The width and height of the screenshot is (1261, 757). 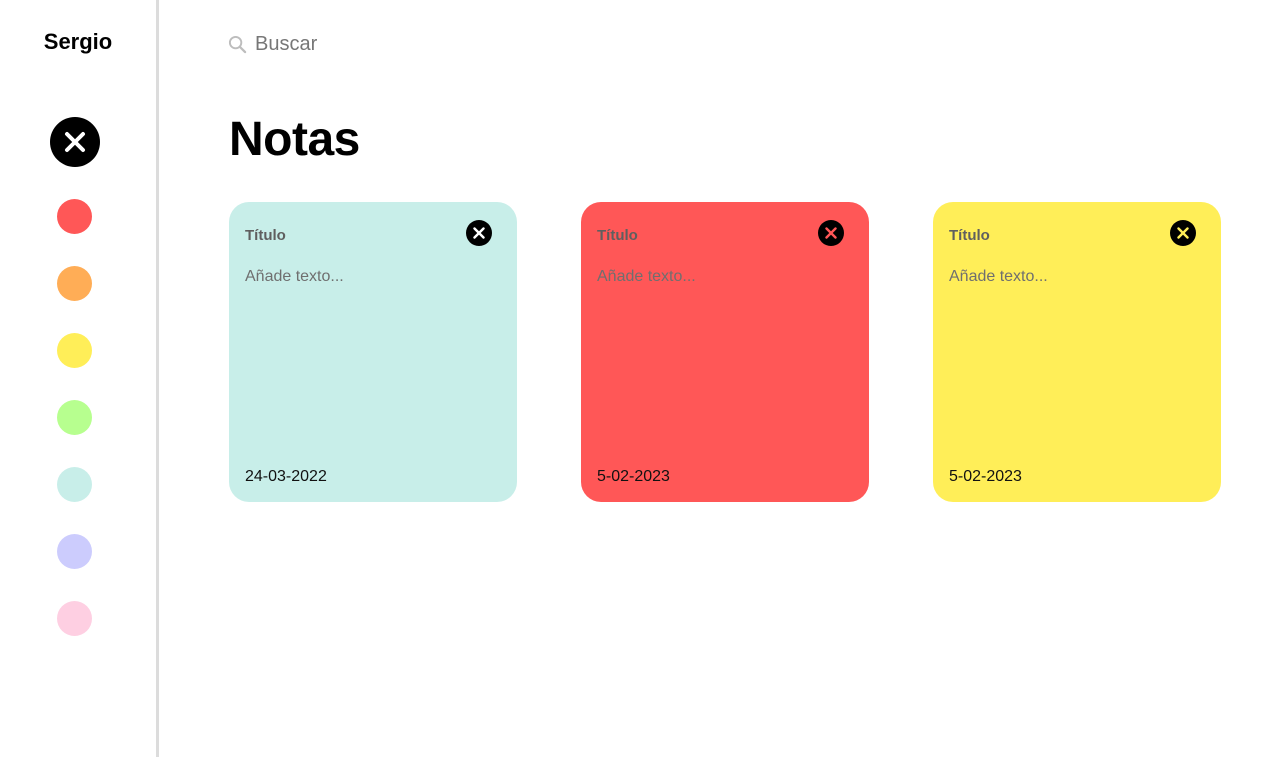 What do you see at coordinates (74, 283) in the screenshot?
I see `color-swatch-orange` at bounding box center [74, 283].